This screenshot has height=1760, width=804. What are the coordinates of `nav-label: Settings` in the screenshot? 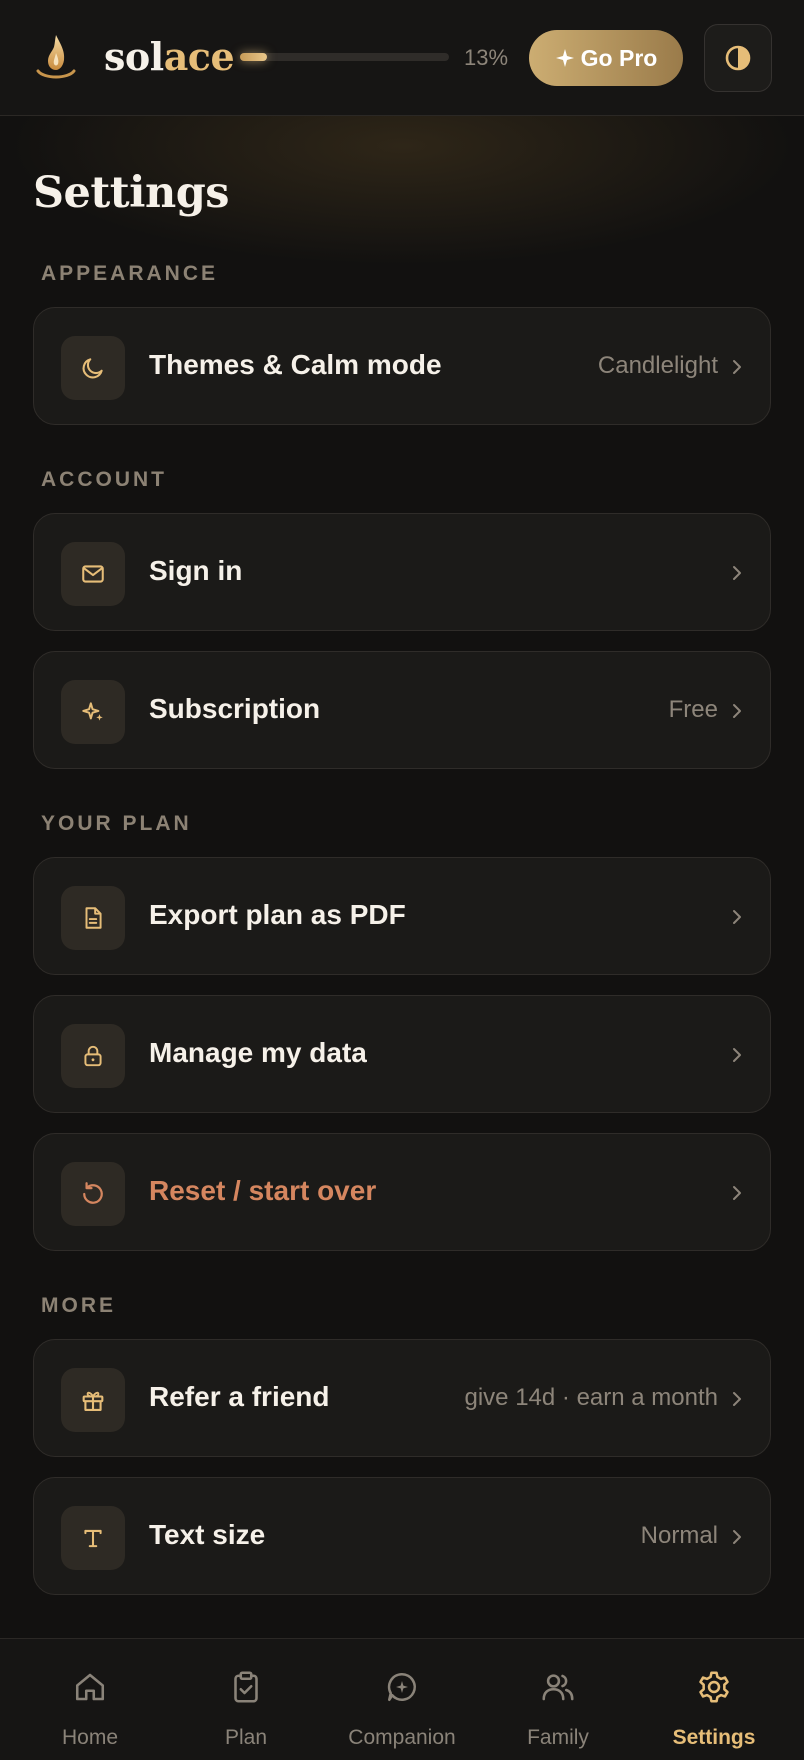 It's located at (714, 1737).